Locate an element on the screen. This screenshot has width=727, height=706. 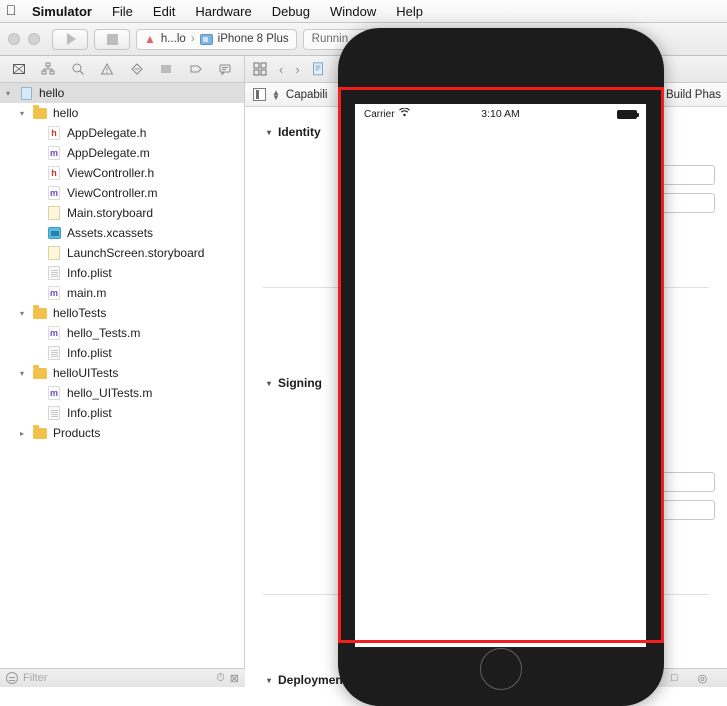
filter-input: Filter is located at coordinates (117, 678).